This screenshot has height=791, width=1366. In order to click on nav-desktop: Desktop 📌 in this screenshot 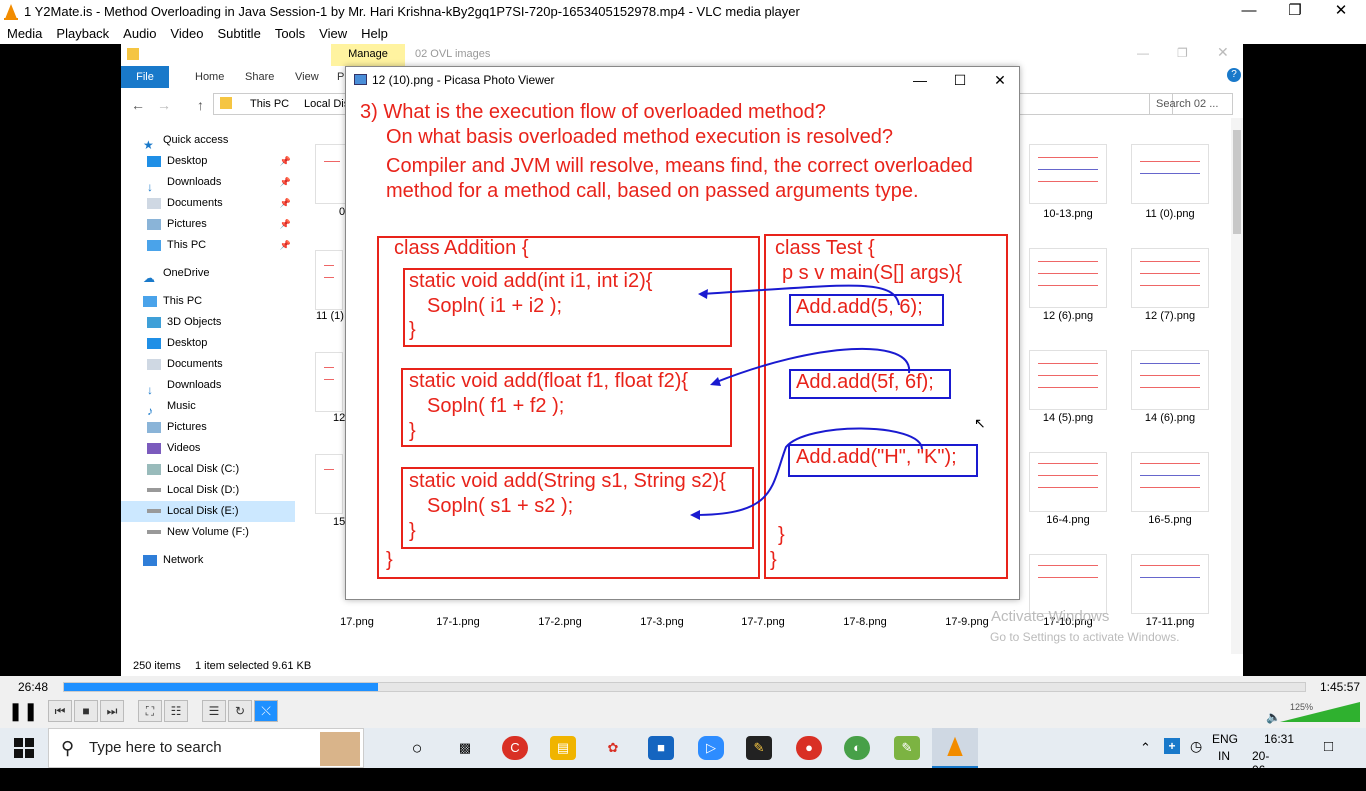, I will do `click(208, 161)`.